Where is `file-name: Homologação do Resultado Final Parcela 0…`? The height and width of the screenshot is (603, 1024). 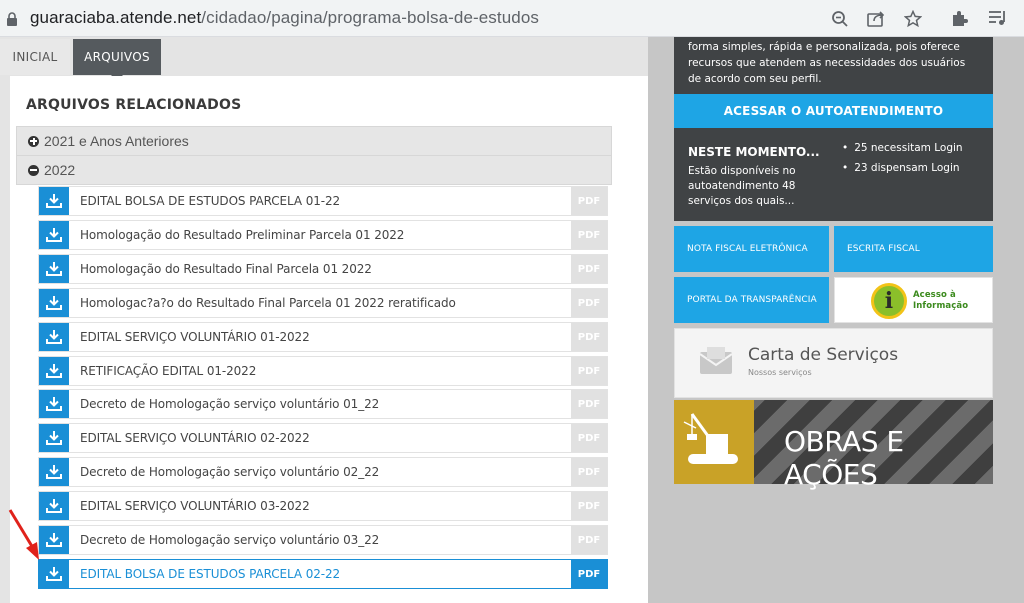 file-name: Homologação do Resultado Final Parcela 0… is located at coordinates (226, 269).